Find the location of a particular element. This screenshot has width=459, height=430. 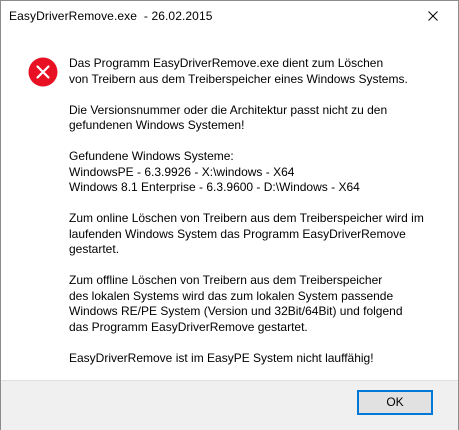

close-button is located at coordinates (433, 16).